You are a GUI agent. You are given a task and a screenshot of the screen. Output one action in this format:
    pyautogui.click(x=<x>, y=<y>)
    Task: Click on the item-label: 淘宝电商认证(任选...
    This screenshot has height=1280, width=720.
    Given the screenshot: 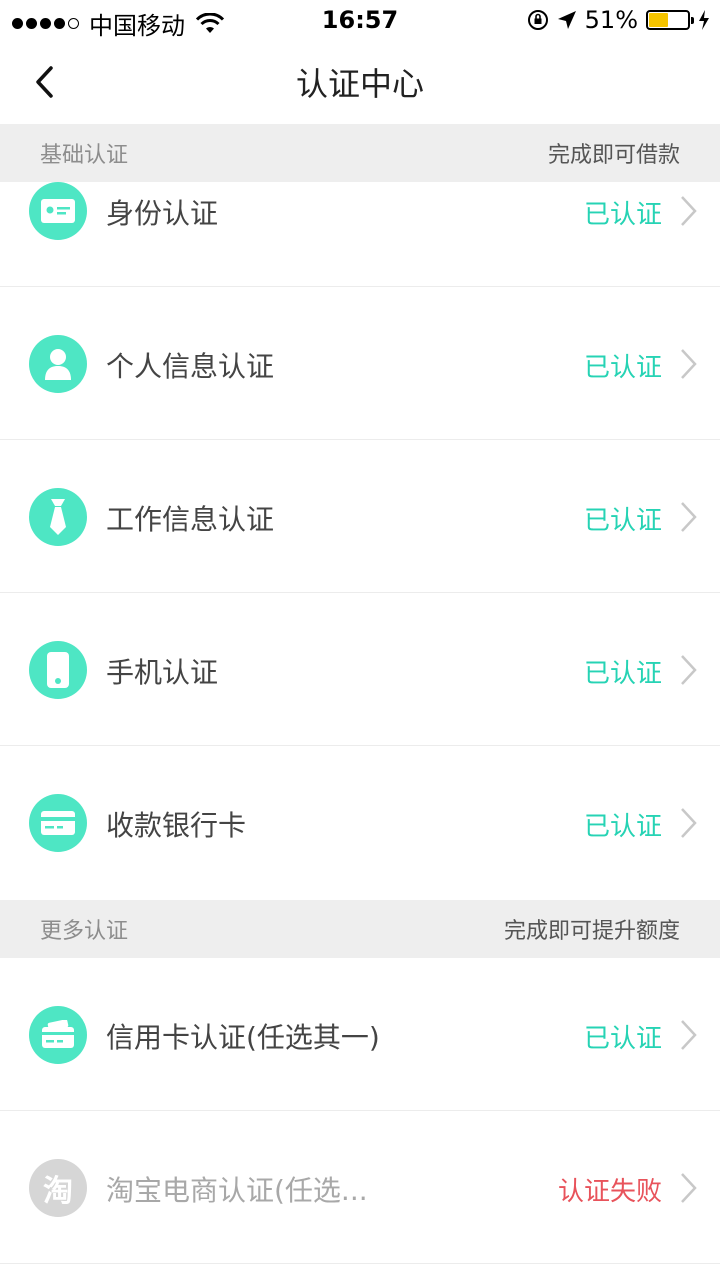 What is the action you would take?
    pyautogui.click(x=237, y=1190)
    